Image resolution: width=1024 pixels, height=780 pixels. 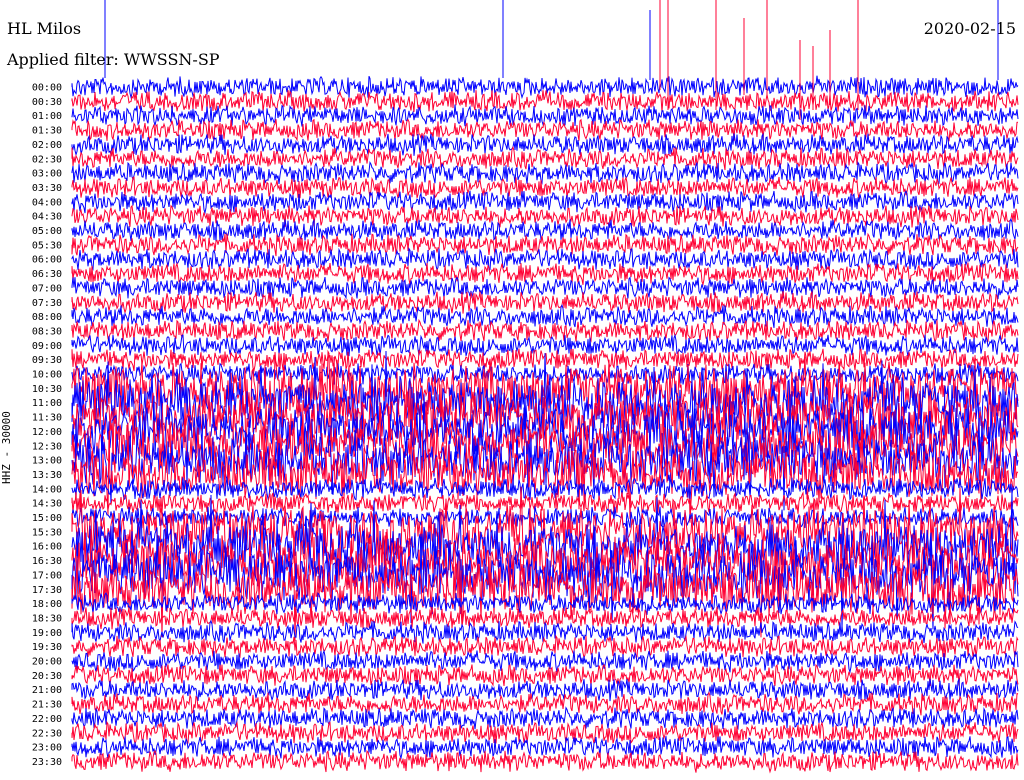 I want to click on time-tick-label: 13:30, so click(x=47, y=475).